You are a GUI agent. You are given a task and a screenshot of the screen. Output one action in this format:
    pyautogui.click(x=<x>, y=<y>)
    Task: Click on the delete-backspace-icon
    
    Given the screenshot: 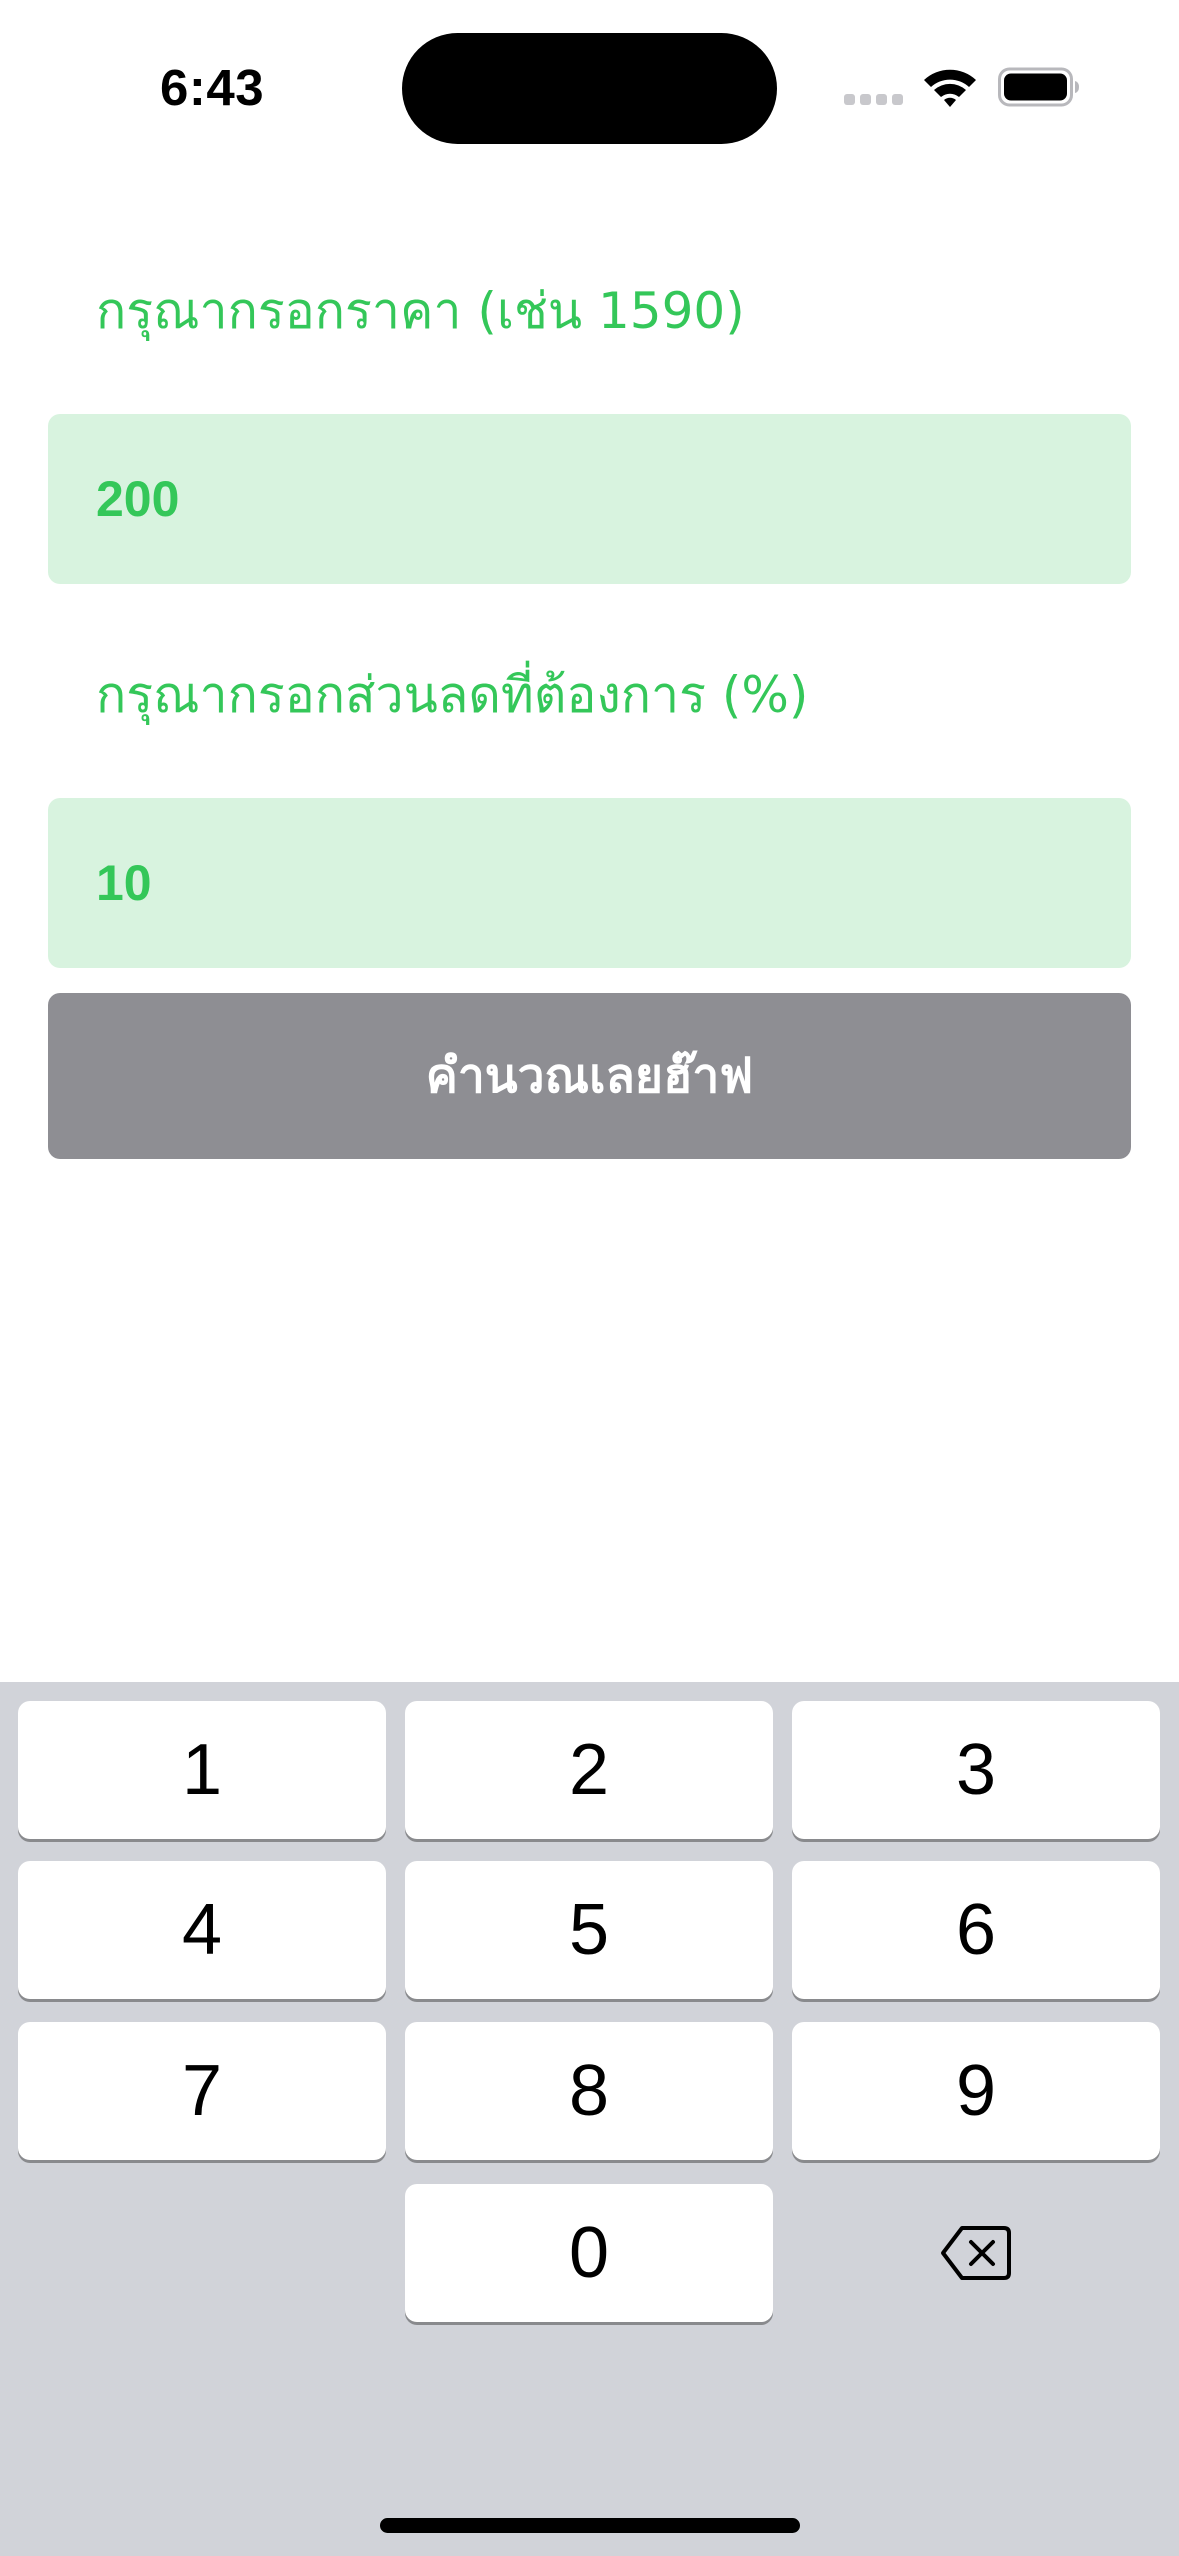 What is the action you would take?
    pyautogui.click(x=976, y=2253)
    